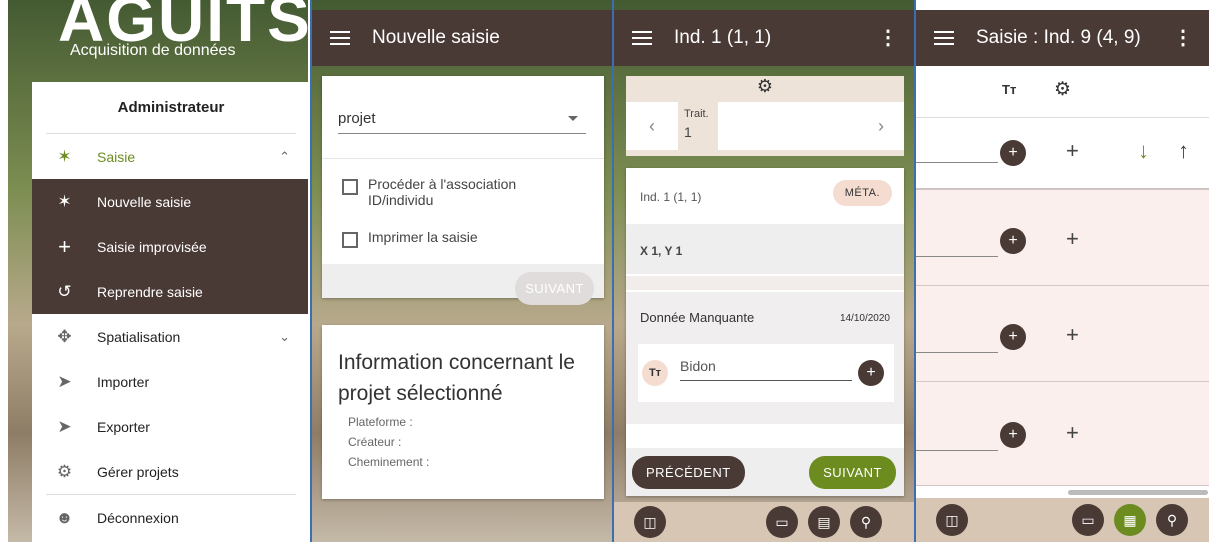 This screenshot has width=1209, height=542. What do you see at coordinates (284, 156) in the screenshot?
I see `chevron-up-icon: ⌃` at bounding box center [284, 156].